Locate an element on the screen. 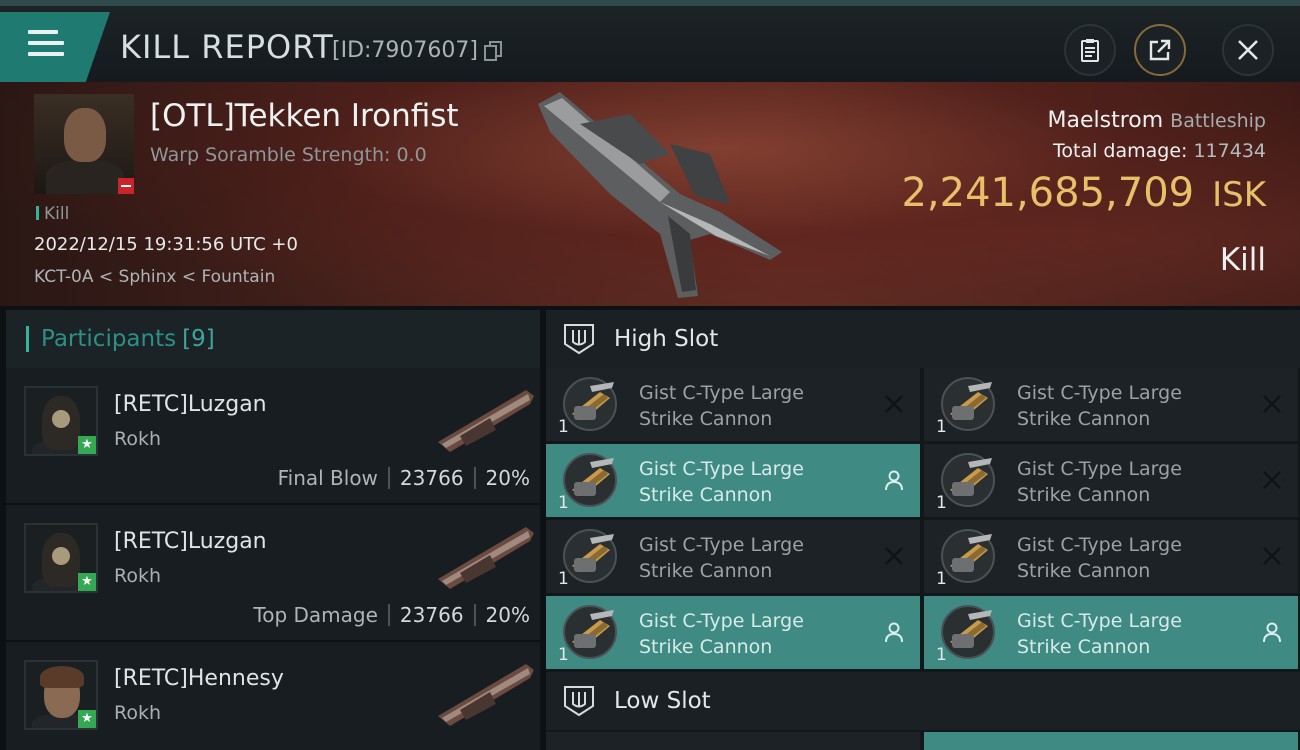  total-damage-value: 117434 is located at coordinates (1229, 151).